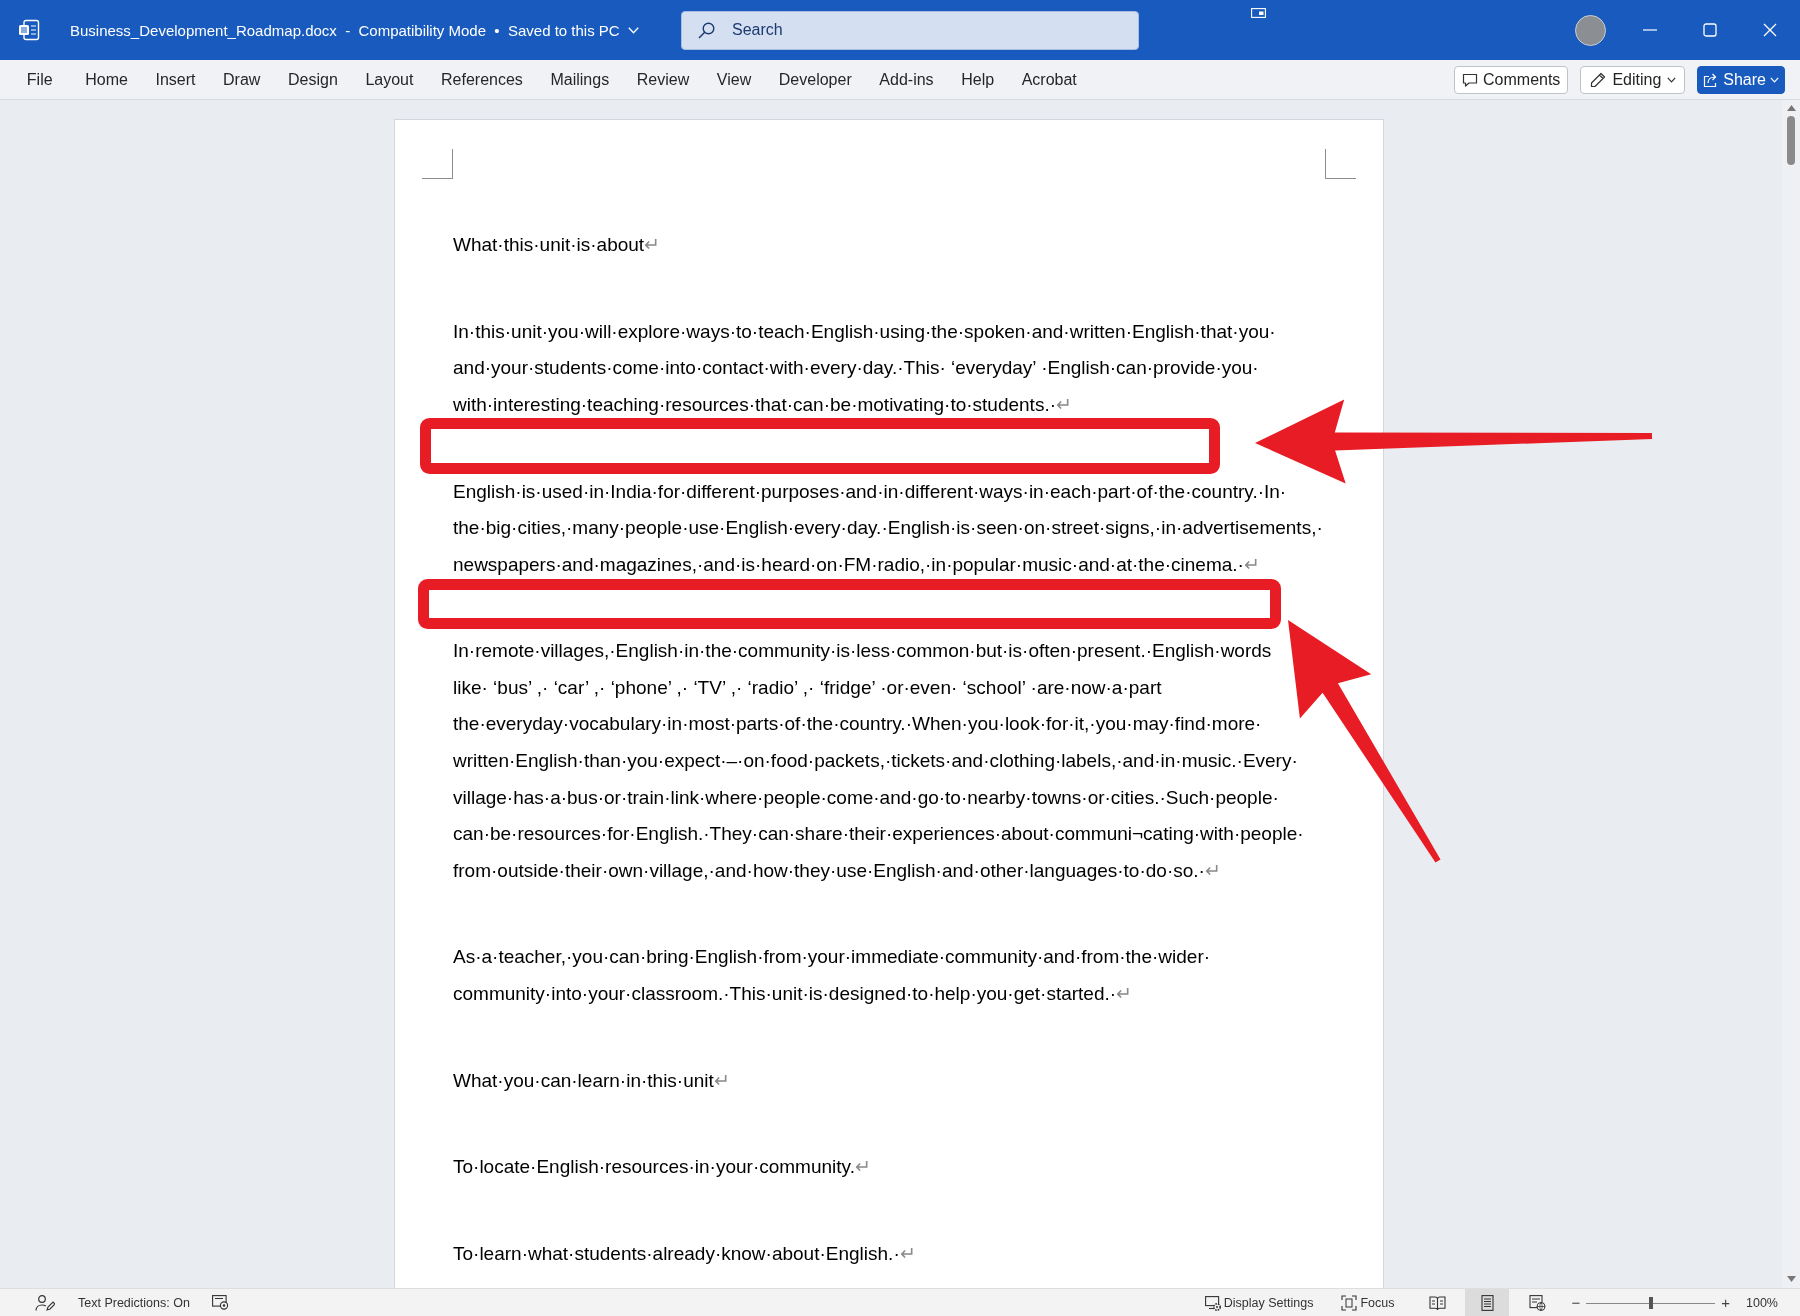 The height and width of the screenshot is (1316, 1800). I want to click on page-icon, so click(1487, 1302).